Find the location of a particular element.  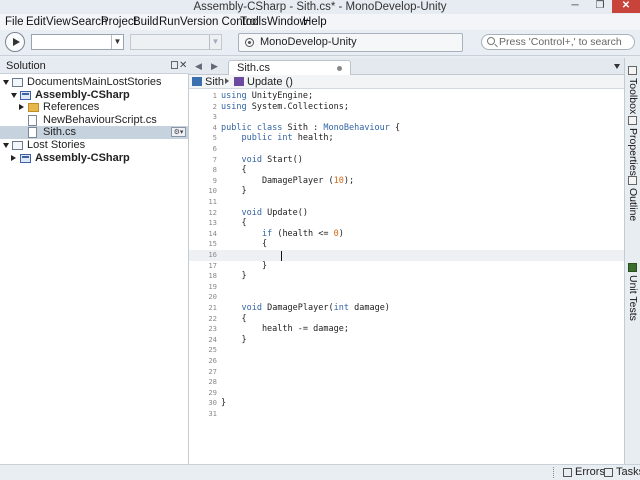

configuration-combo: ▼ is located at coordinates (77, 42).